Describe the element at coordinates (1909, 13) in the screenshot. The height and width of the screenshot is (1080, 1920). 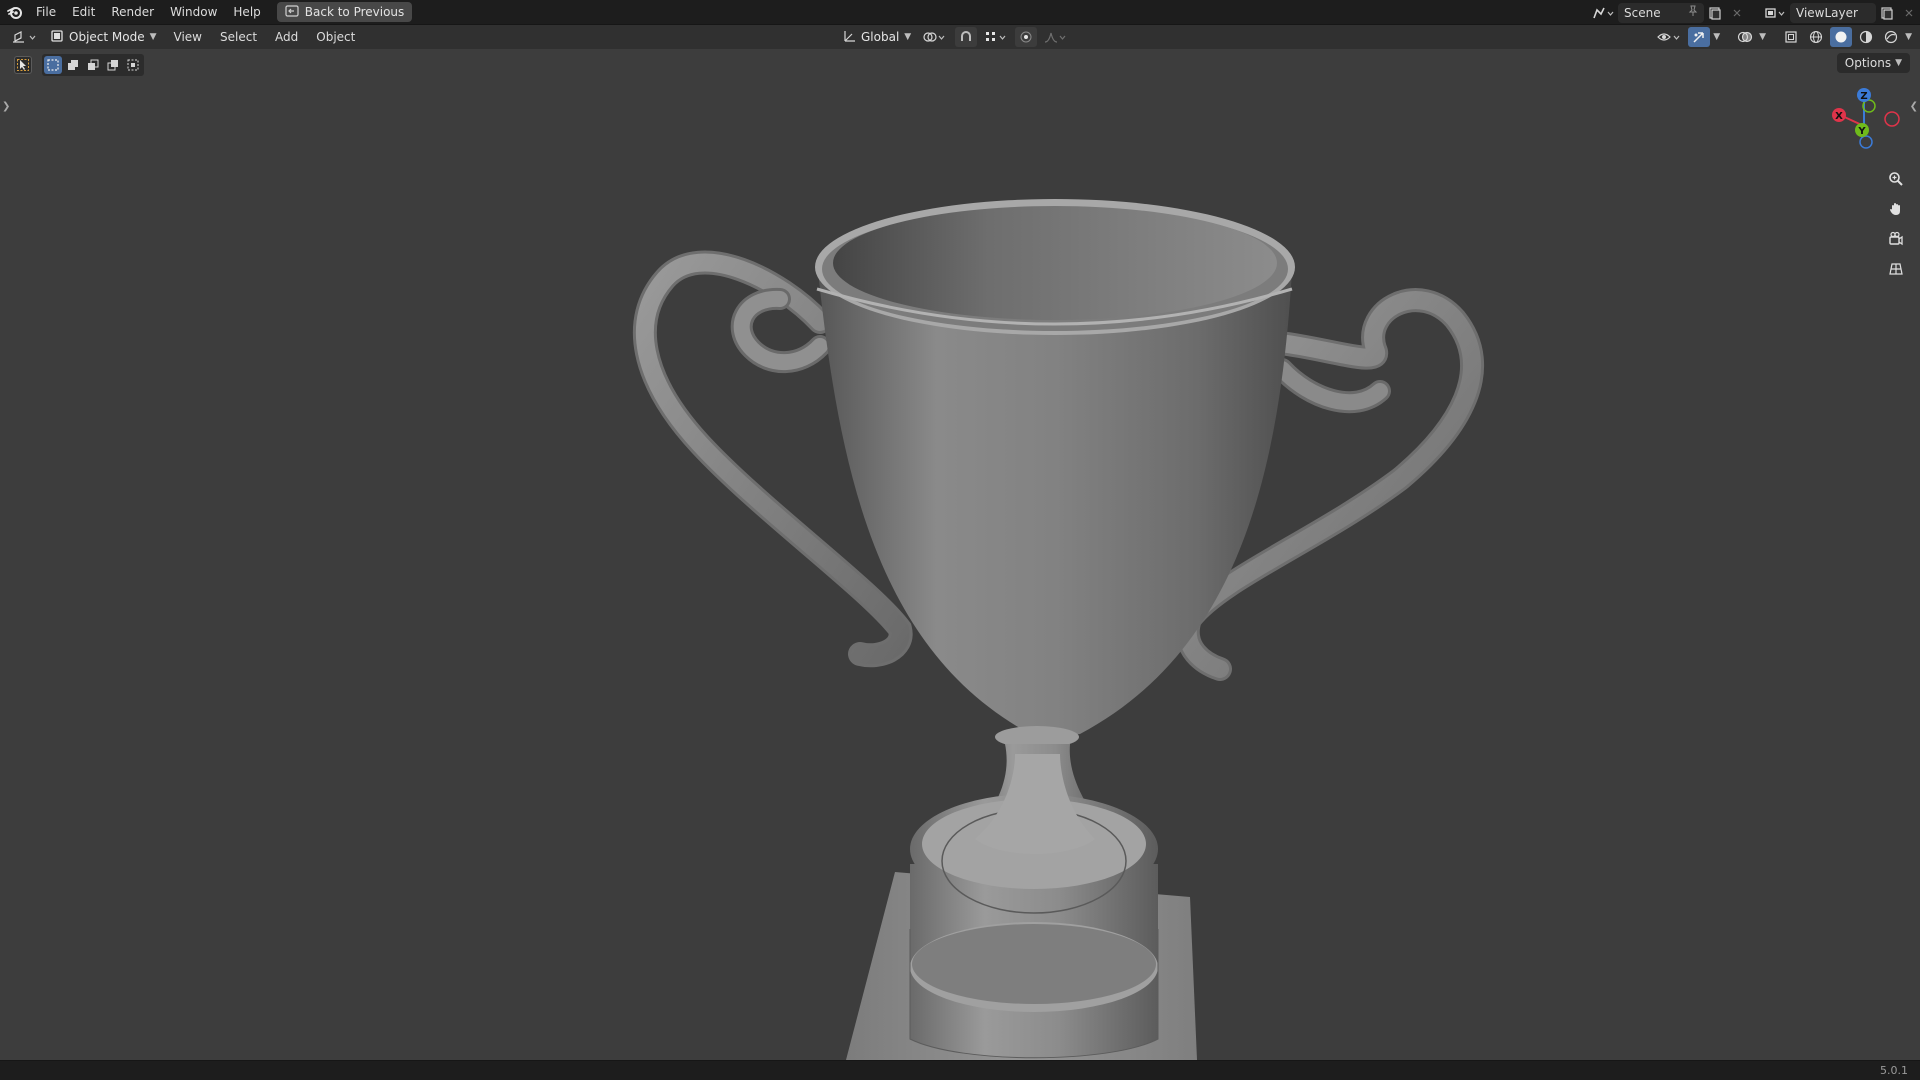
I see `remove-view-layer-icon` at that location.